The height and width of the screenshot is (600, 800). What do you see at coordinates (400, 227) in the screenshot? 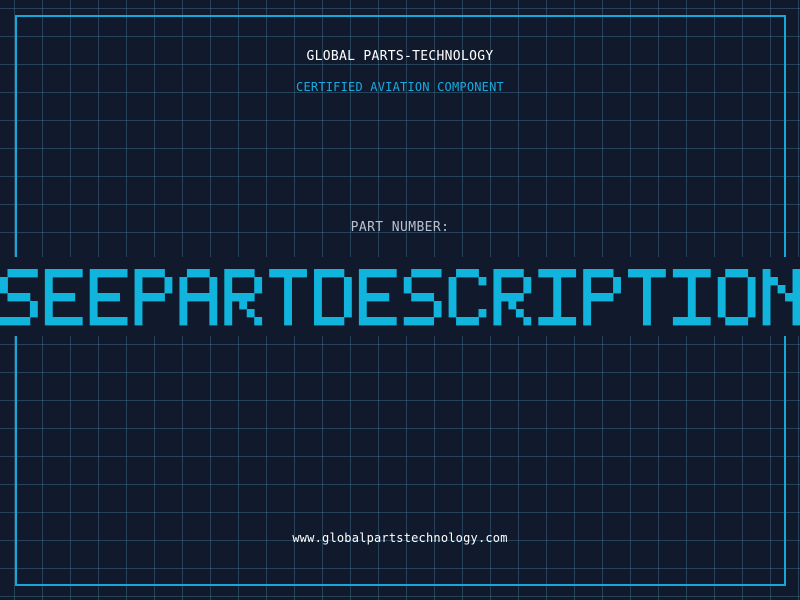
I see `part-number-label: PART NUMBER:` at bounding box center [400, 227].